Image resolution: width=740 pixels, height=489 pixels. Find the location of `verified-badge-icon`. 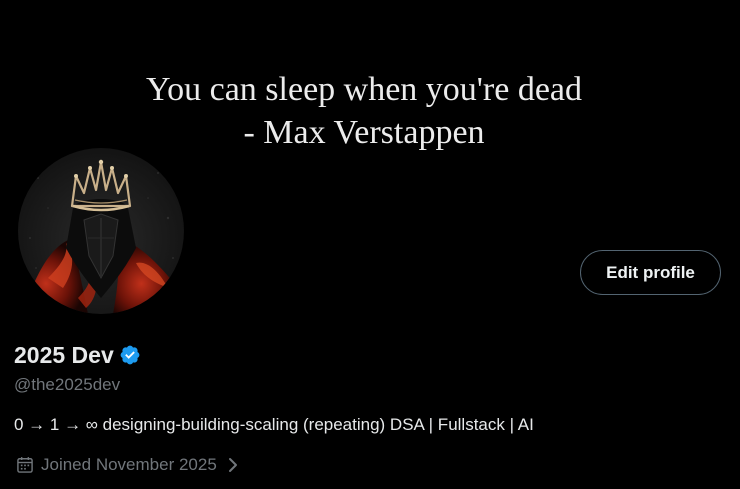

verified-badge-icon is located at coordinates (130, 355).